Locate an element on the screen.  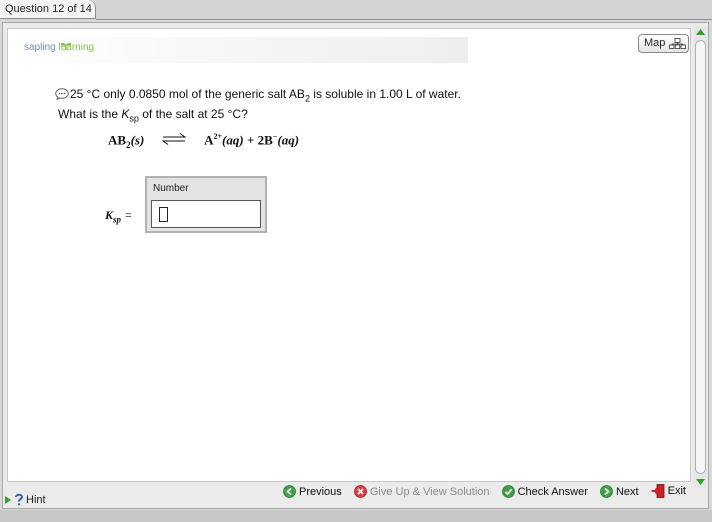
question-mark-icon is located at coordinates (19, 499).